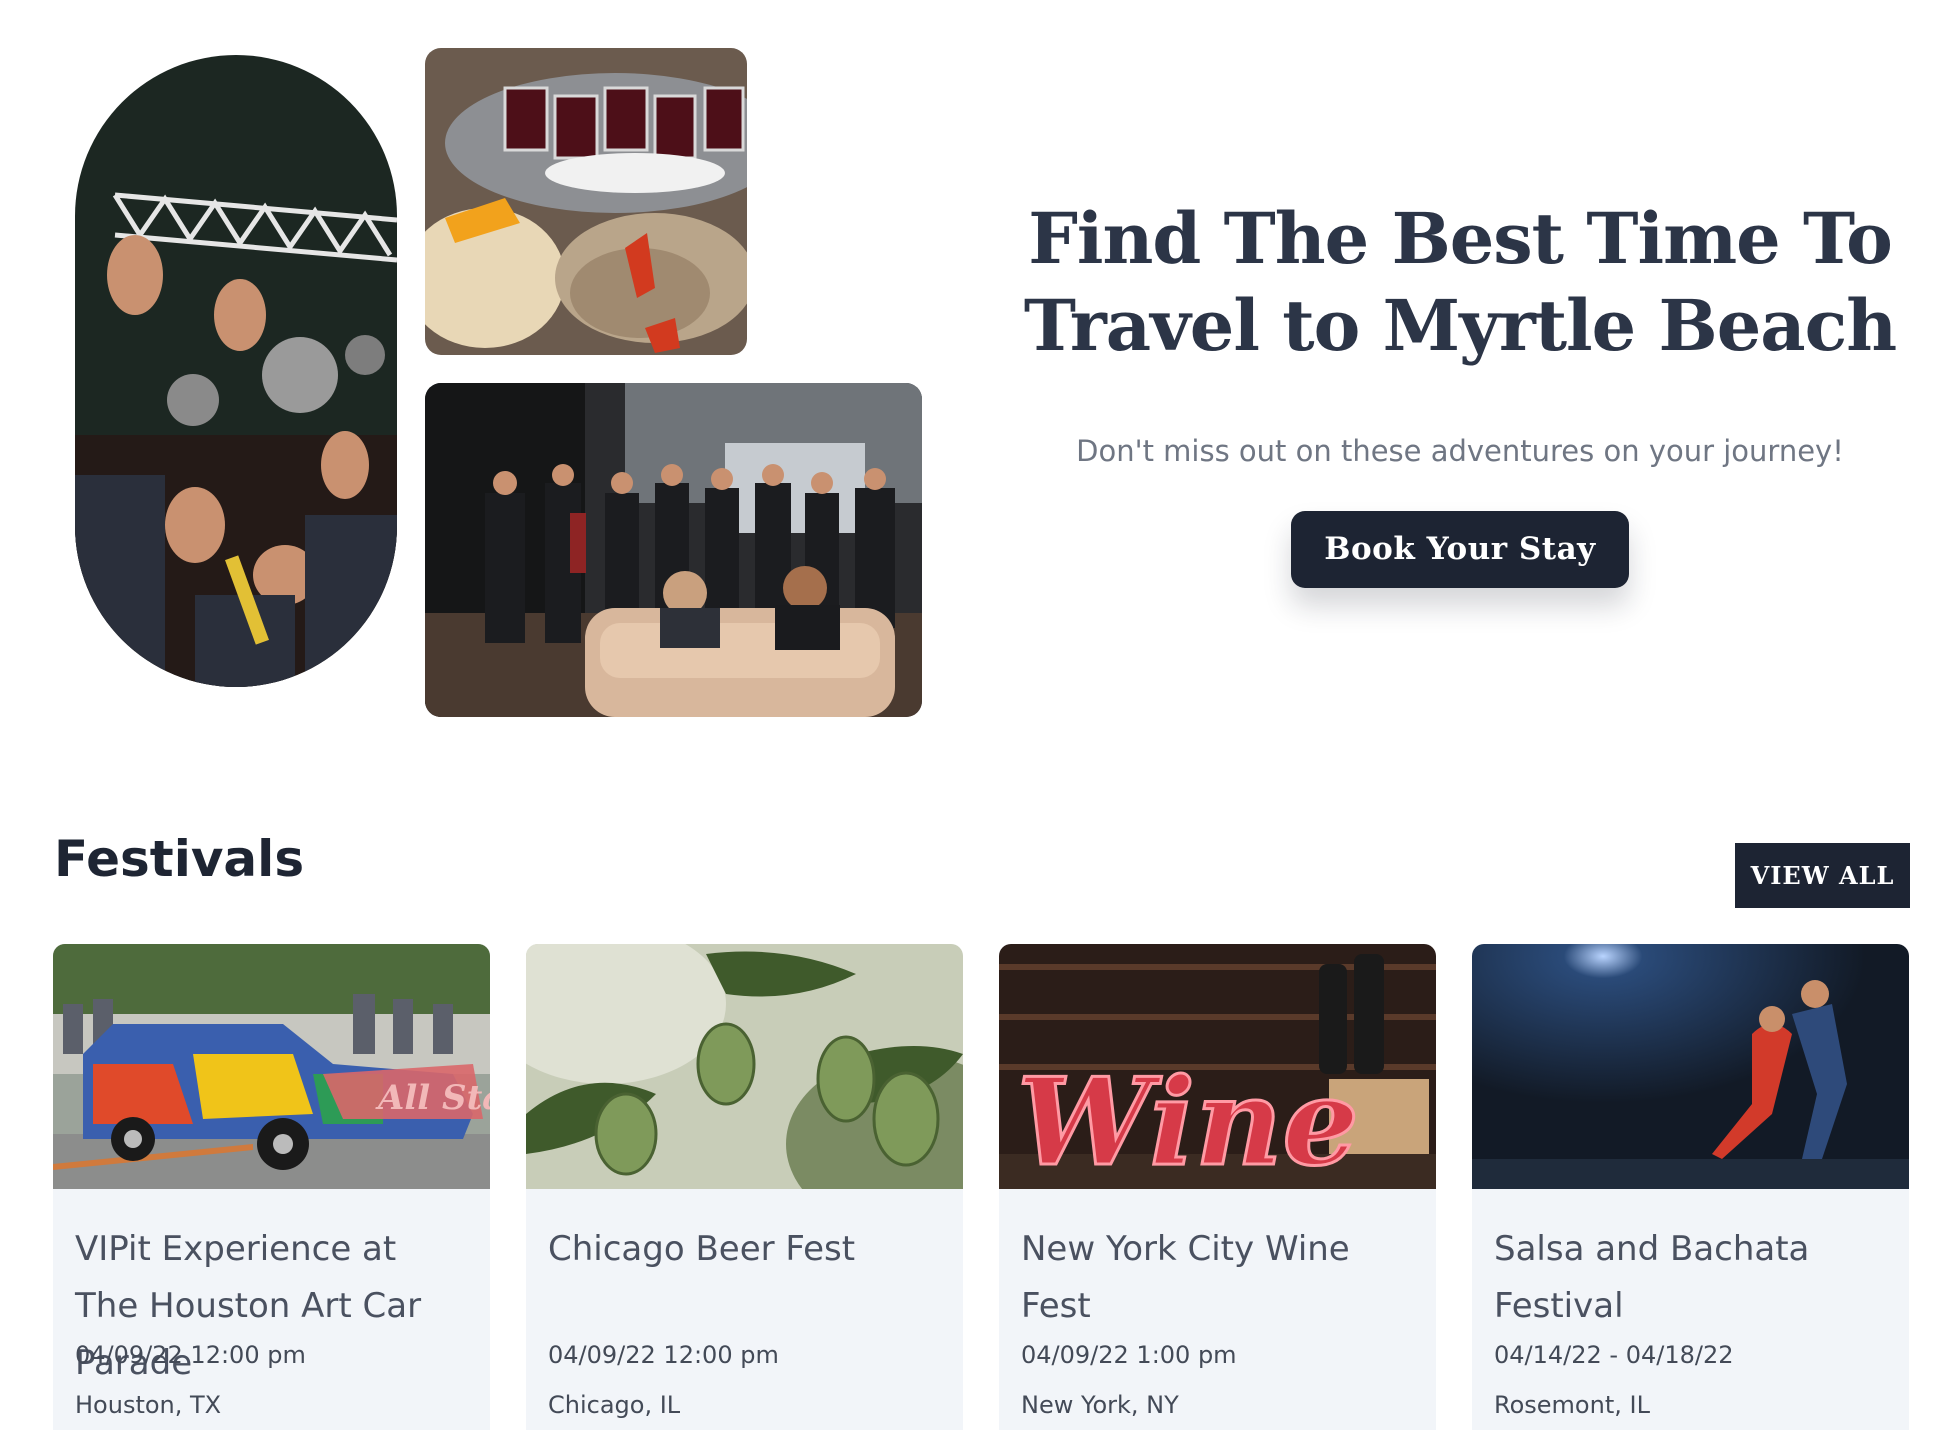  I want to click on food-wine-image, so click(586, 201).